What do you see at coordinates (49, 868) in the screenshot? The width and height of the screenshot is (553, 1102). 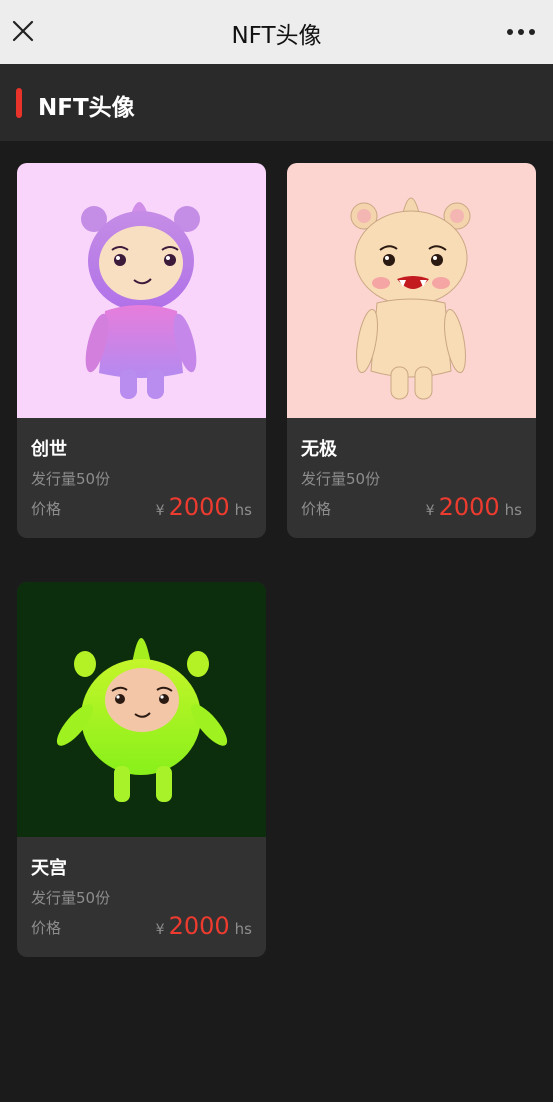 I see `nft-name: 天宫` at bounding box center [49, 868].